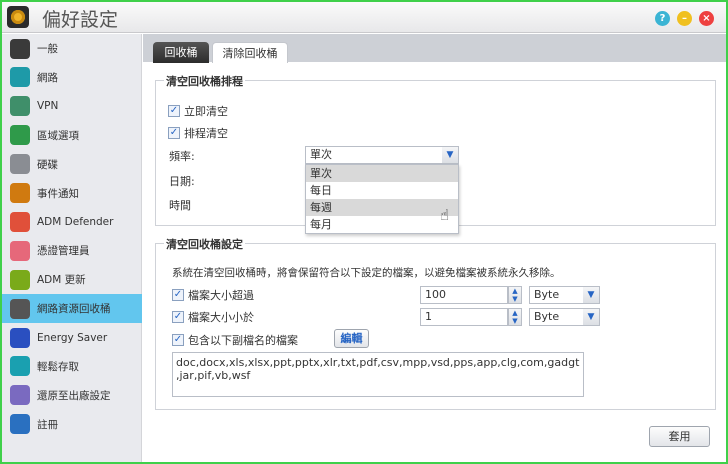  I want to click on schedule-legend: 清空回收桶排程, so click(204, 81).